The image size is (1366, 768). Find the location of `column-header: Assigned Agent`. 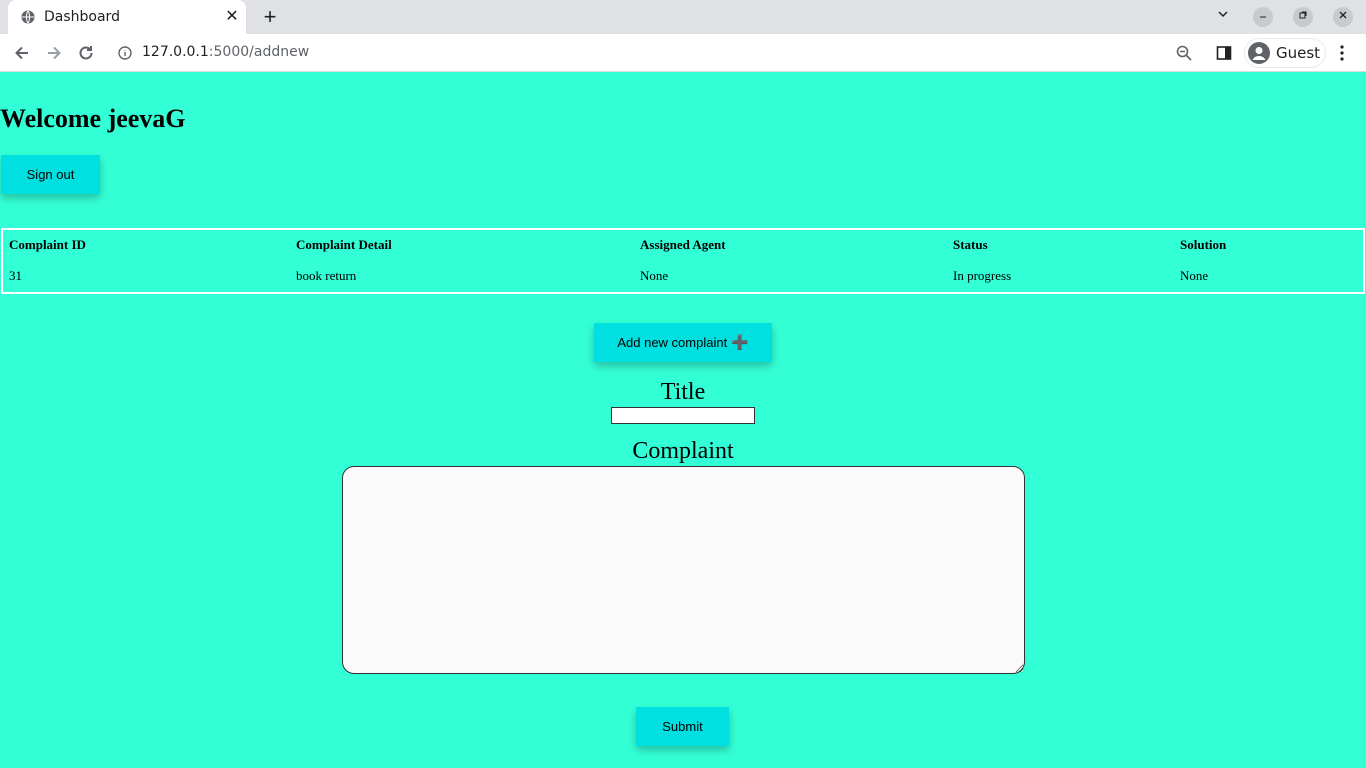

column-header: Assigned Agent is located at coordinates (683, 244).